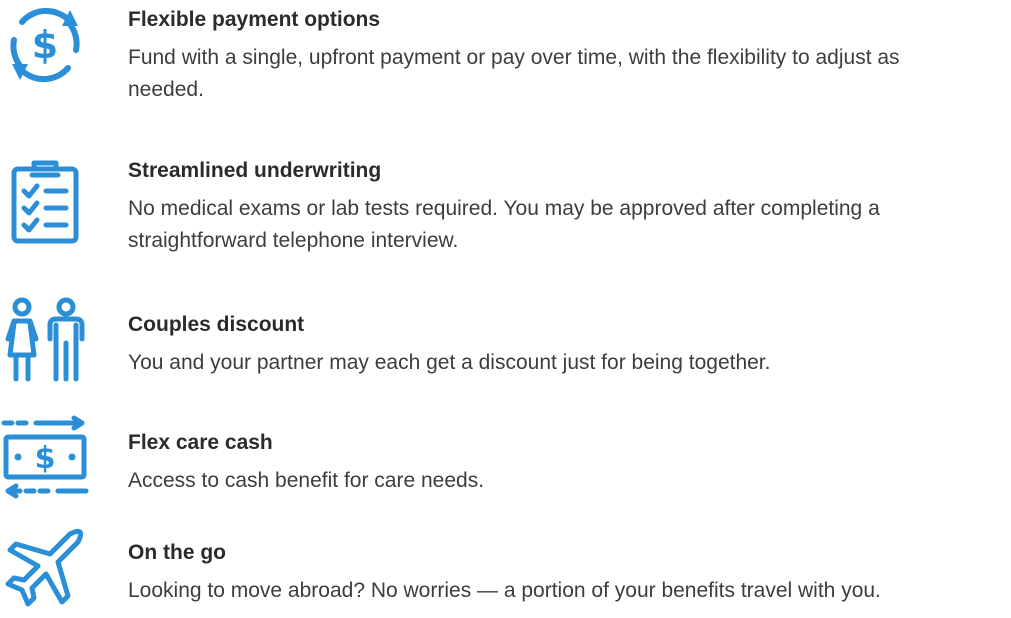 The height and width of the screenshot is (618, 1011). What do you see at coordinates (255, 170) in the screenshot?
I see `feature-title: Streamlined underwriting` at bounding box center [255, 170].